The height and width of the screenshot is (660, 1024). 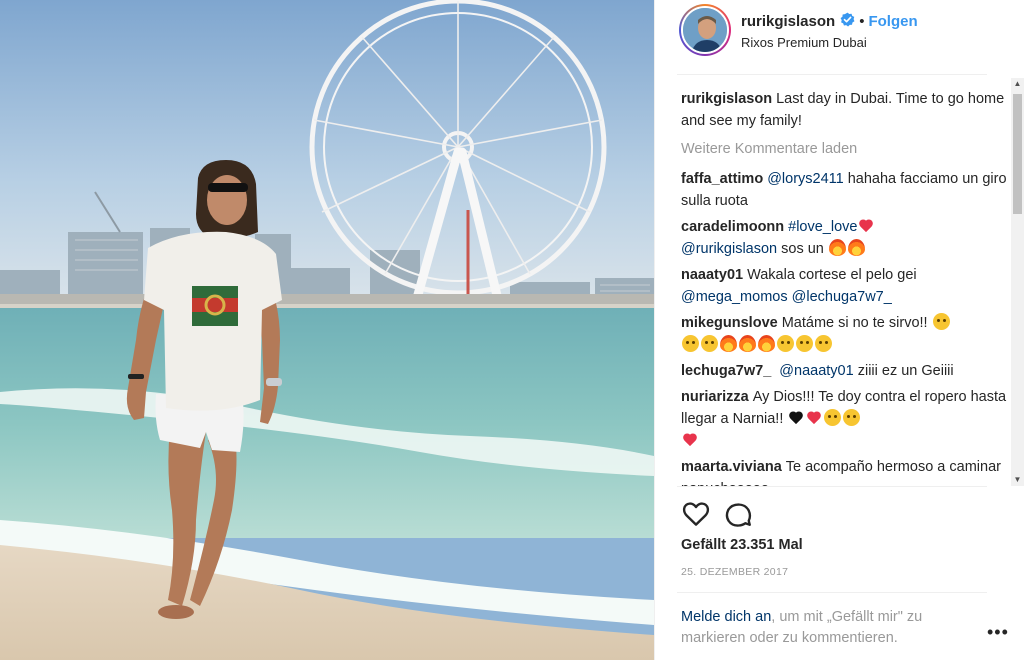 I want to click on red-heart-emoji-icon, so click(x=866, y=227).